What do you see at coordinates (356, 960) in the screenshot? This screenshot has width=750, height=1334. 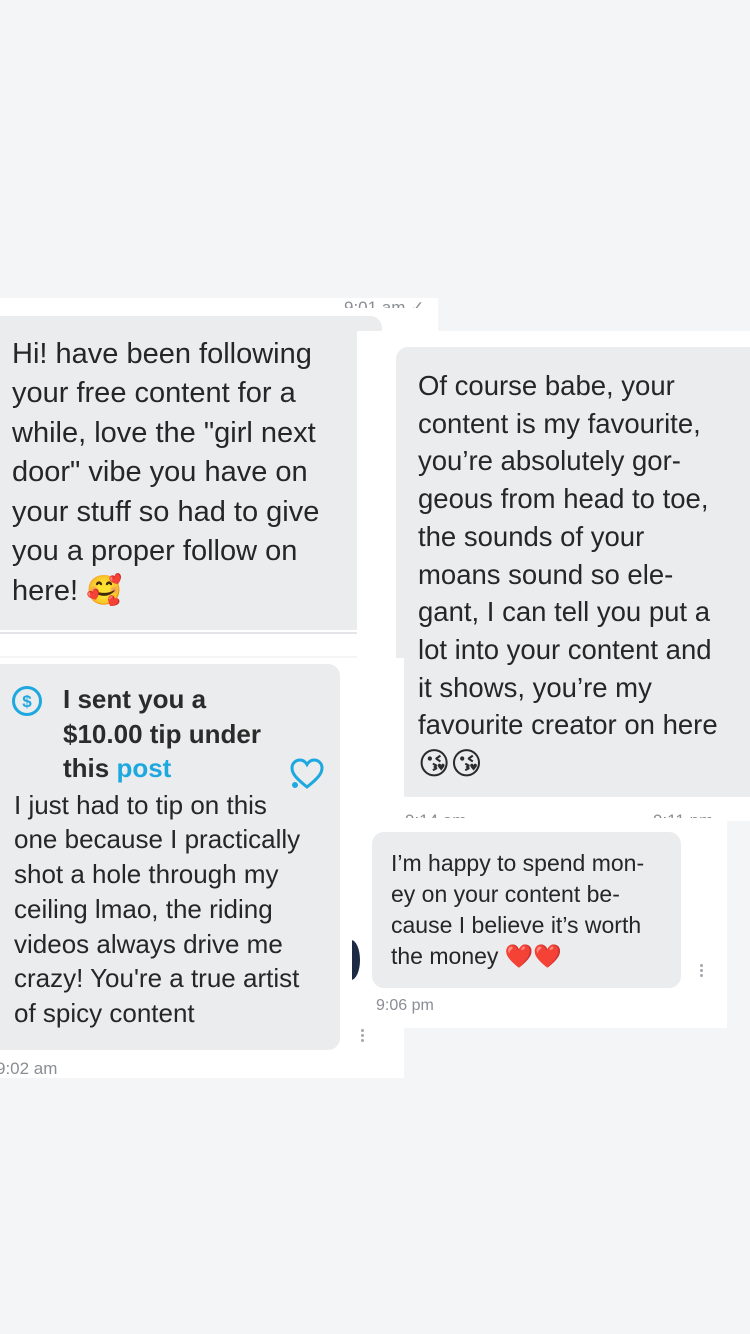 I see `avatar` at bounding box center [356, 960].